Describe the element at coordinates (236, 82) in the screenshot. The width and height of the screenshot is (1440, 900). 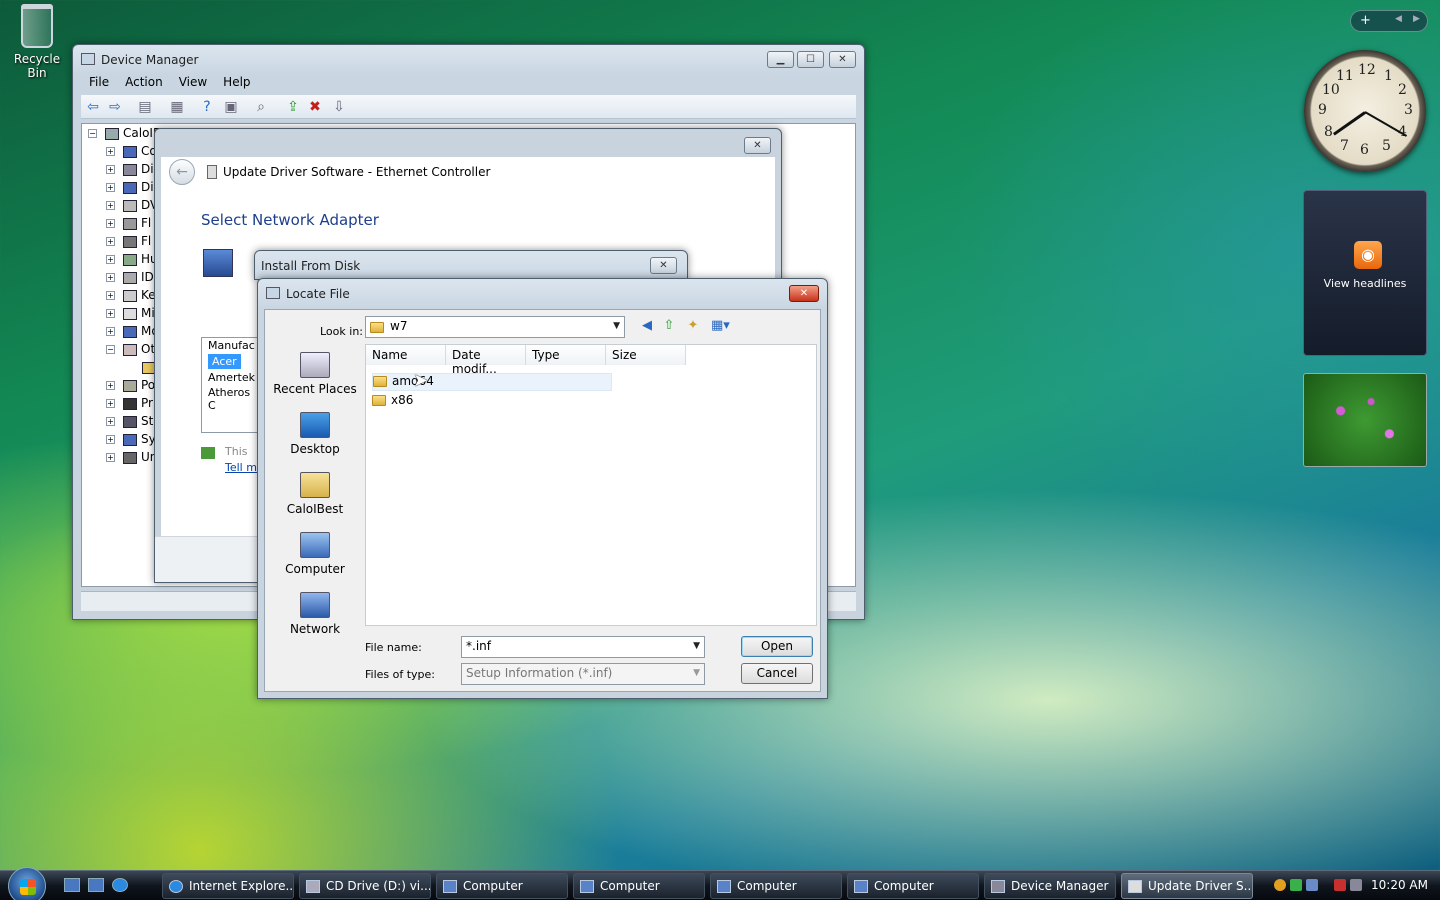
I see `menu-help: Help` at that location.